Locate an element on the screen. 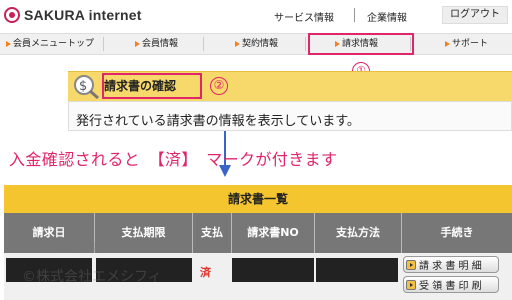 This screenshot has width=512, height=300. member-nav-bar: 会員メニュートップ 会員情報 契約情報 請求情報 サポート is located at coordinates (256, 44).